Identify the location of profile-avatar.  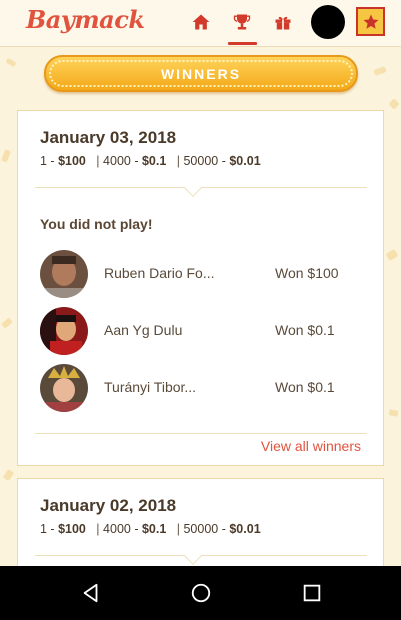
(328, 22).